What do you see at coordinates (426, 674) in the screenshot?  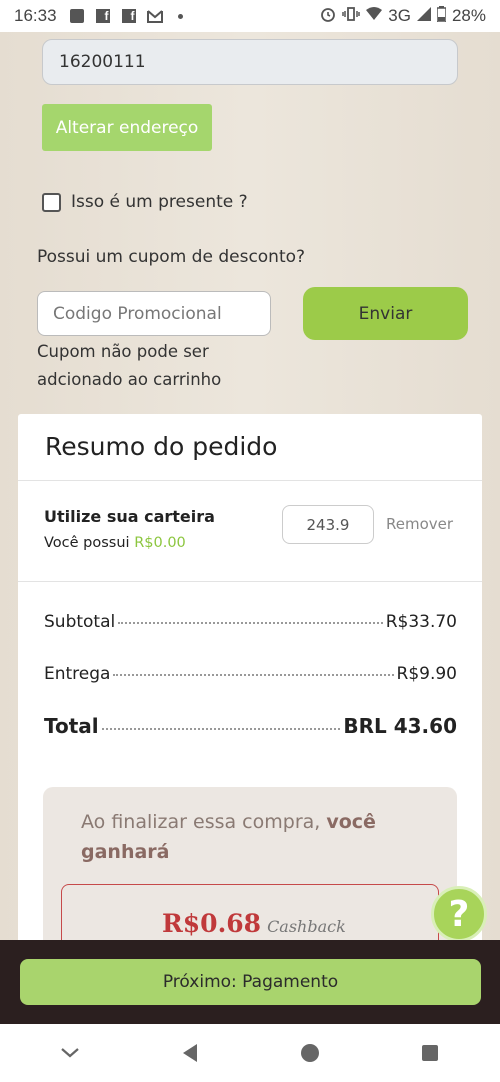 I see `shipping-value: R$9.90` at bounding box center [426, 674].